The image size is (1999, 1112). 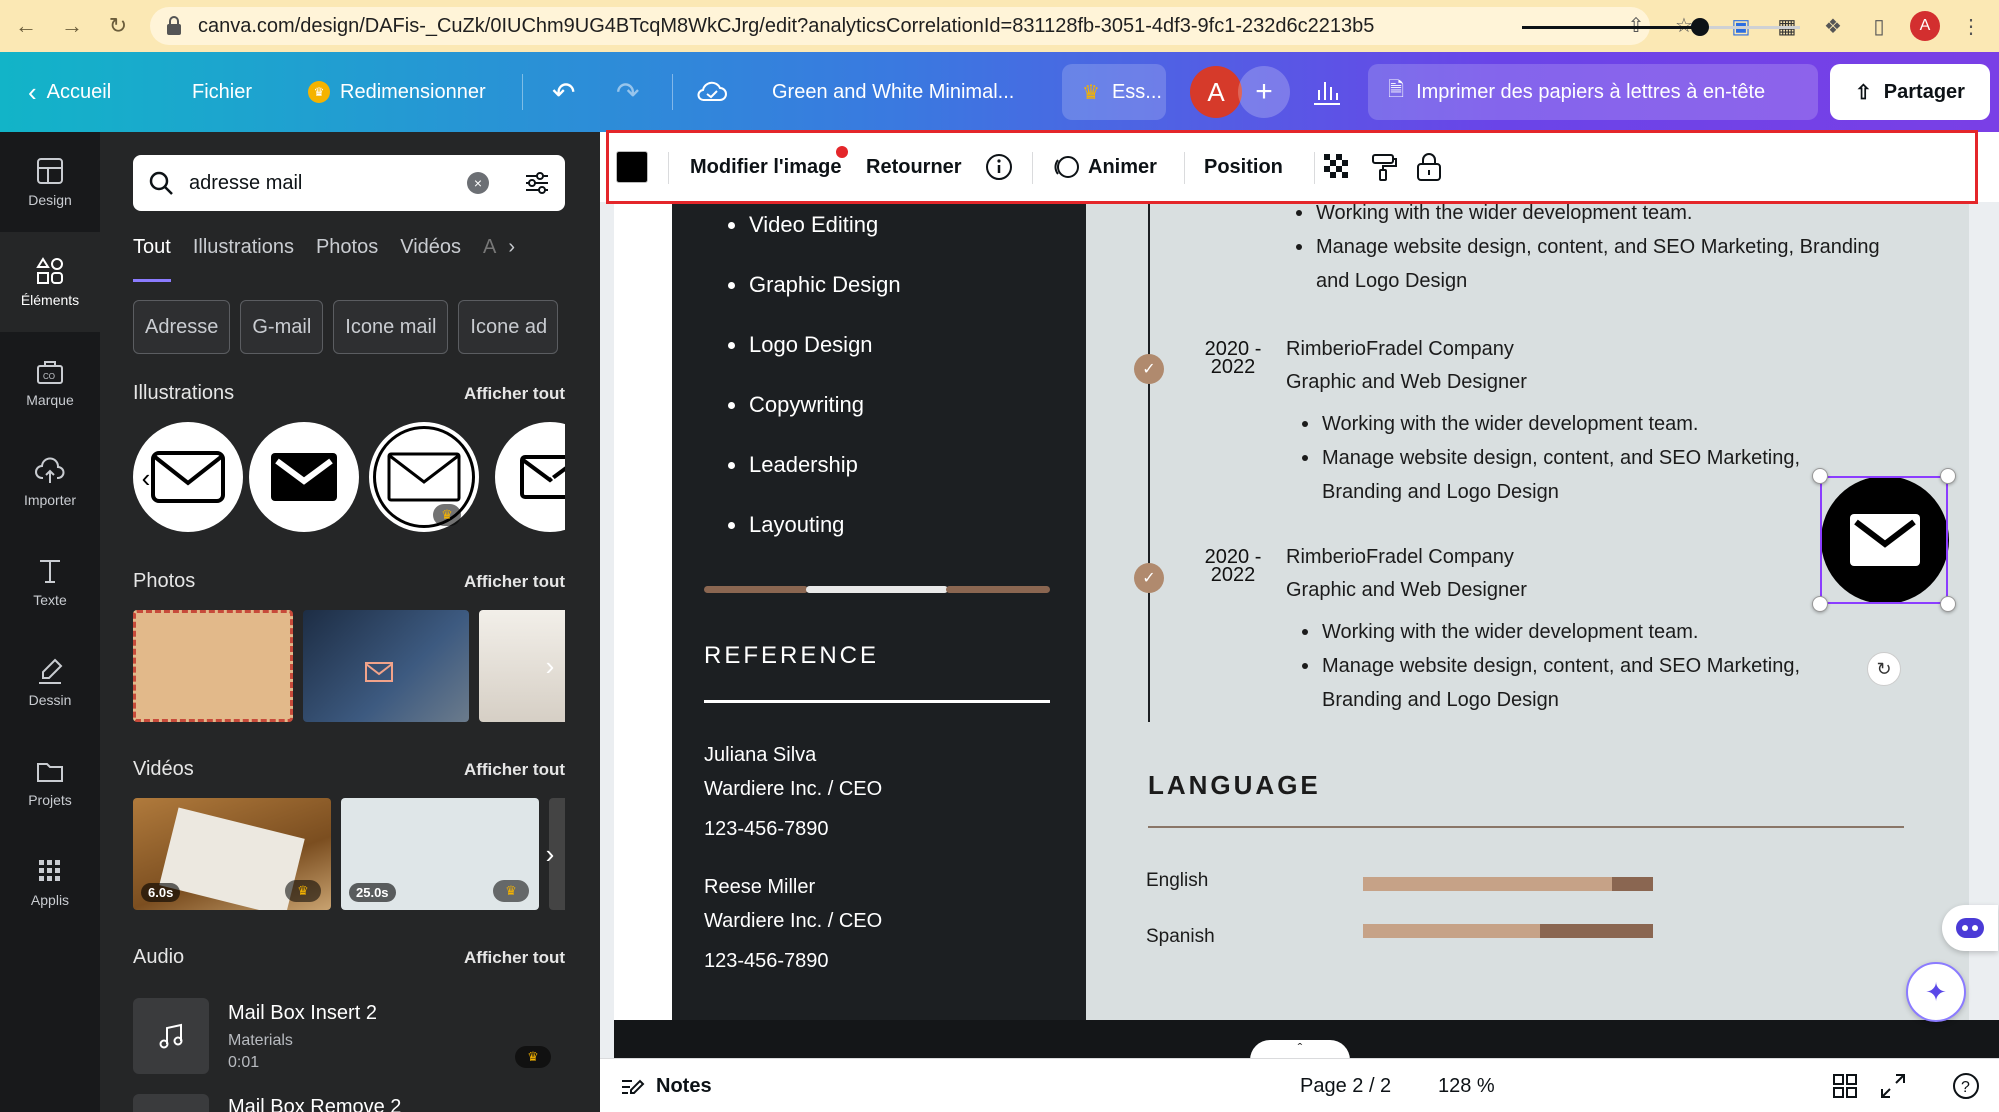 What do you see at coordinates (430, 257) in the screenshot?
I see `tab-videos: Vidéos` at bounding box center [430, 257].